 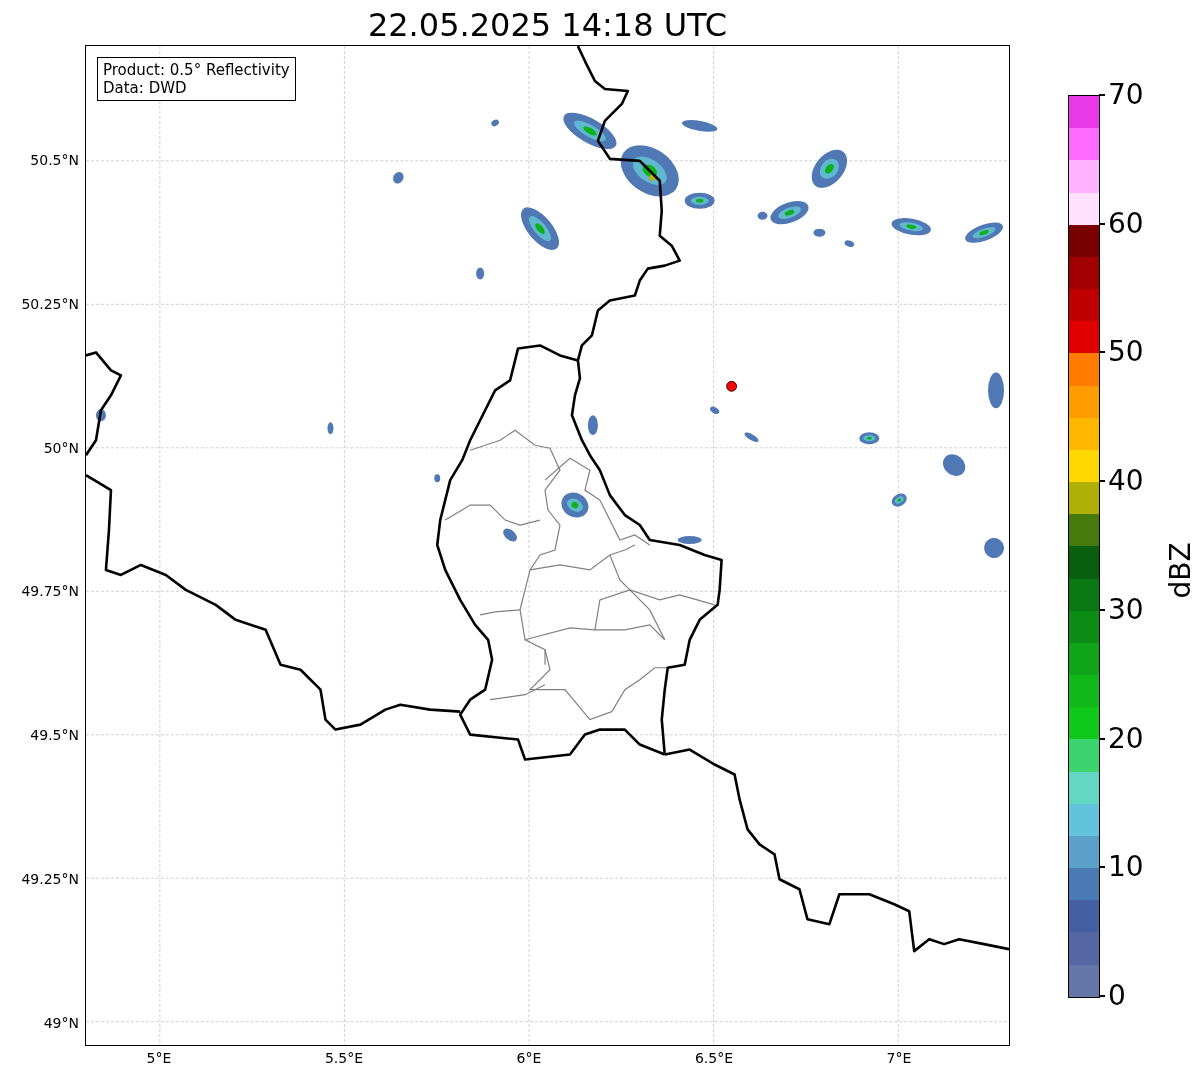 What do you see at coordinates (159, 1058) in the screenshot?
I see `longitude-label: 5°E` at bounding box center [159, 1058].